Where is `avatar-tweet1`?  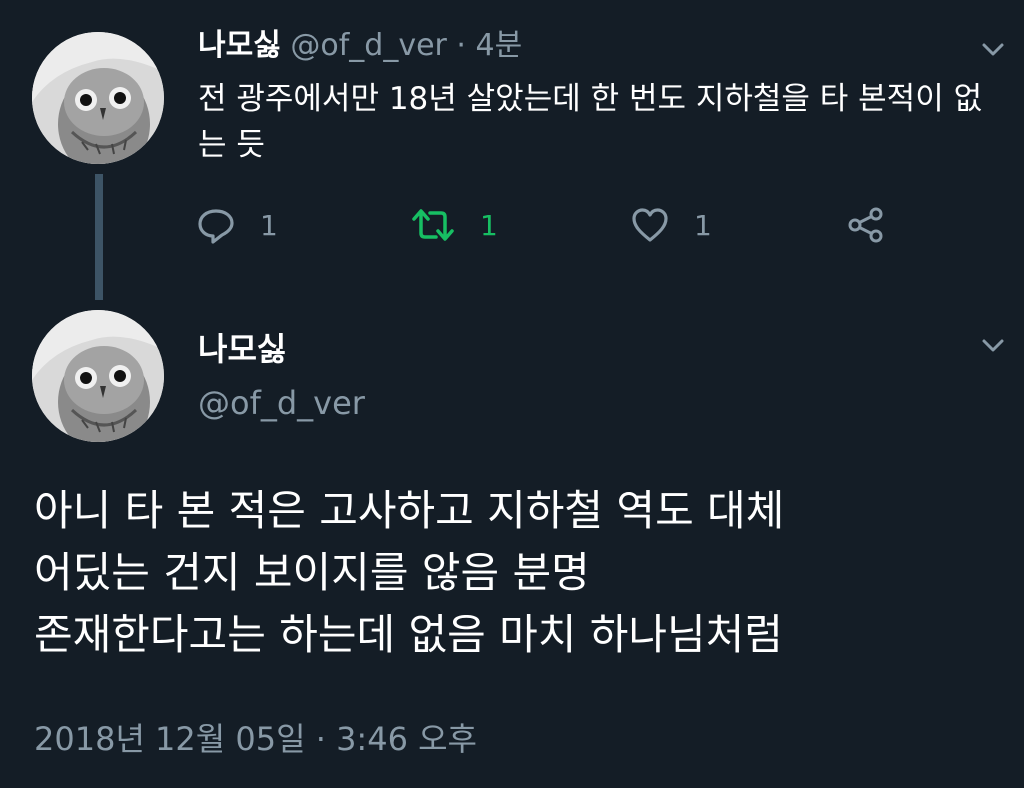 avatar-tweet1 is located at coordinates (98, 98).